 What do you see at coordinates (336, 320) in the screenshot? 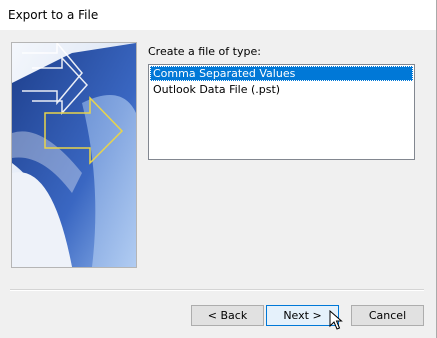
I see `mouse-pointer-icon` at bounding box center [336, 320].